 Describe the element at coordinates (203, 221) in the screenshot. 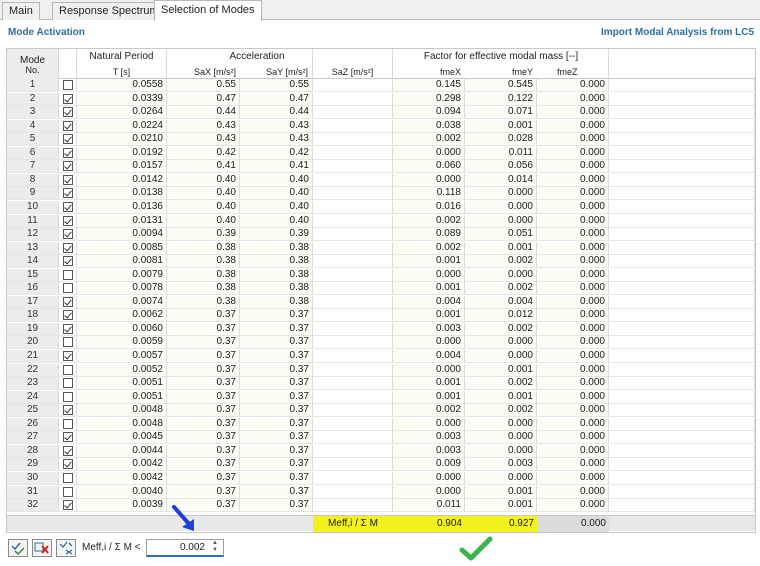

I see `cell-sax: 0.40` at that location.